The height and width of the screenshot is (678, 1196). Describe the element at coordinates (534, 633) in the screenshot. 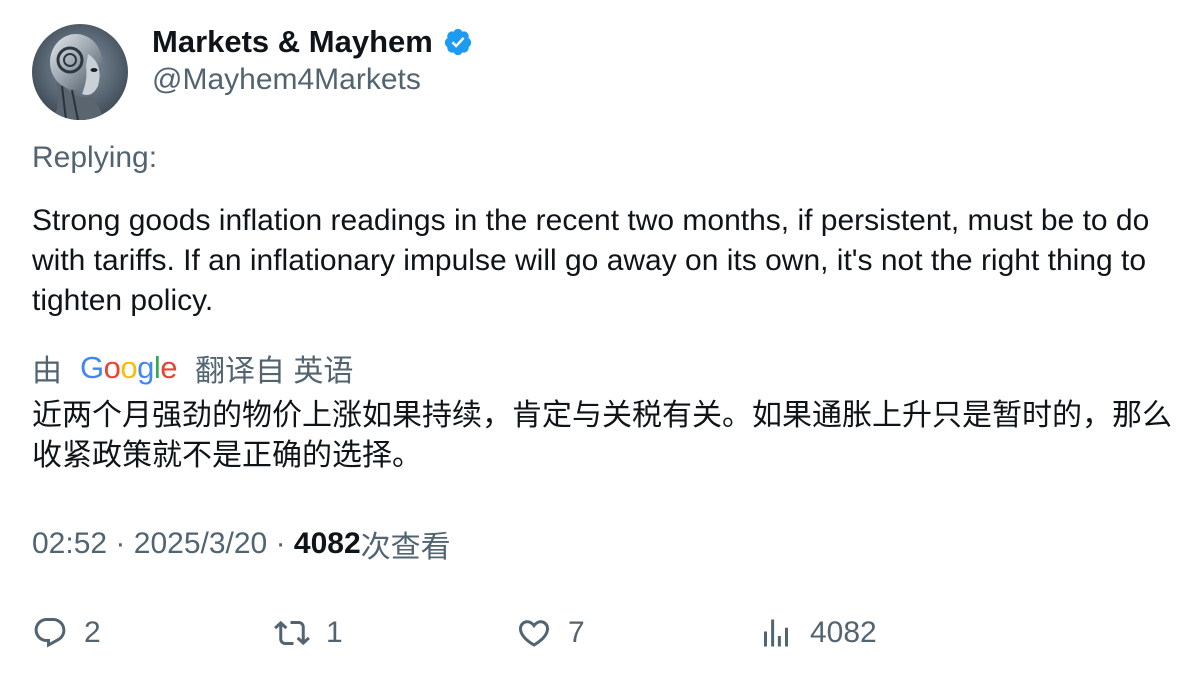

I see `heart-icon` at that location.